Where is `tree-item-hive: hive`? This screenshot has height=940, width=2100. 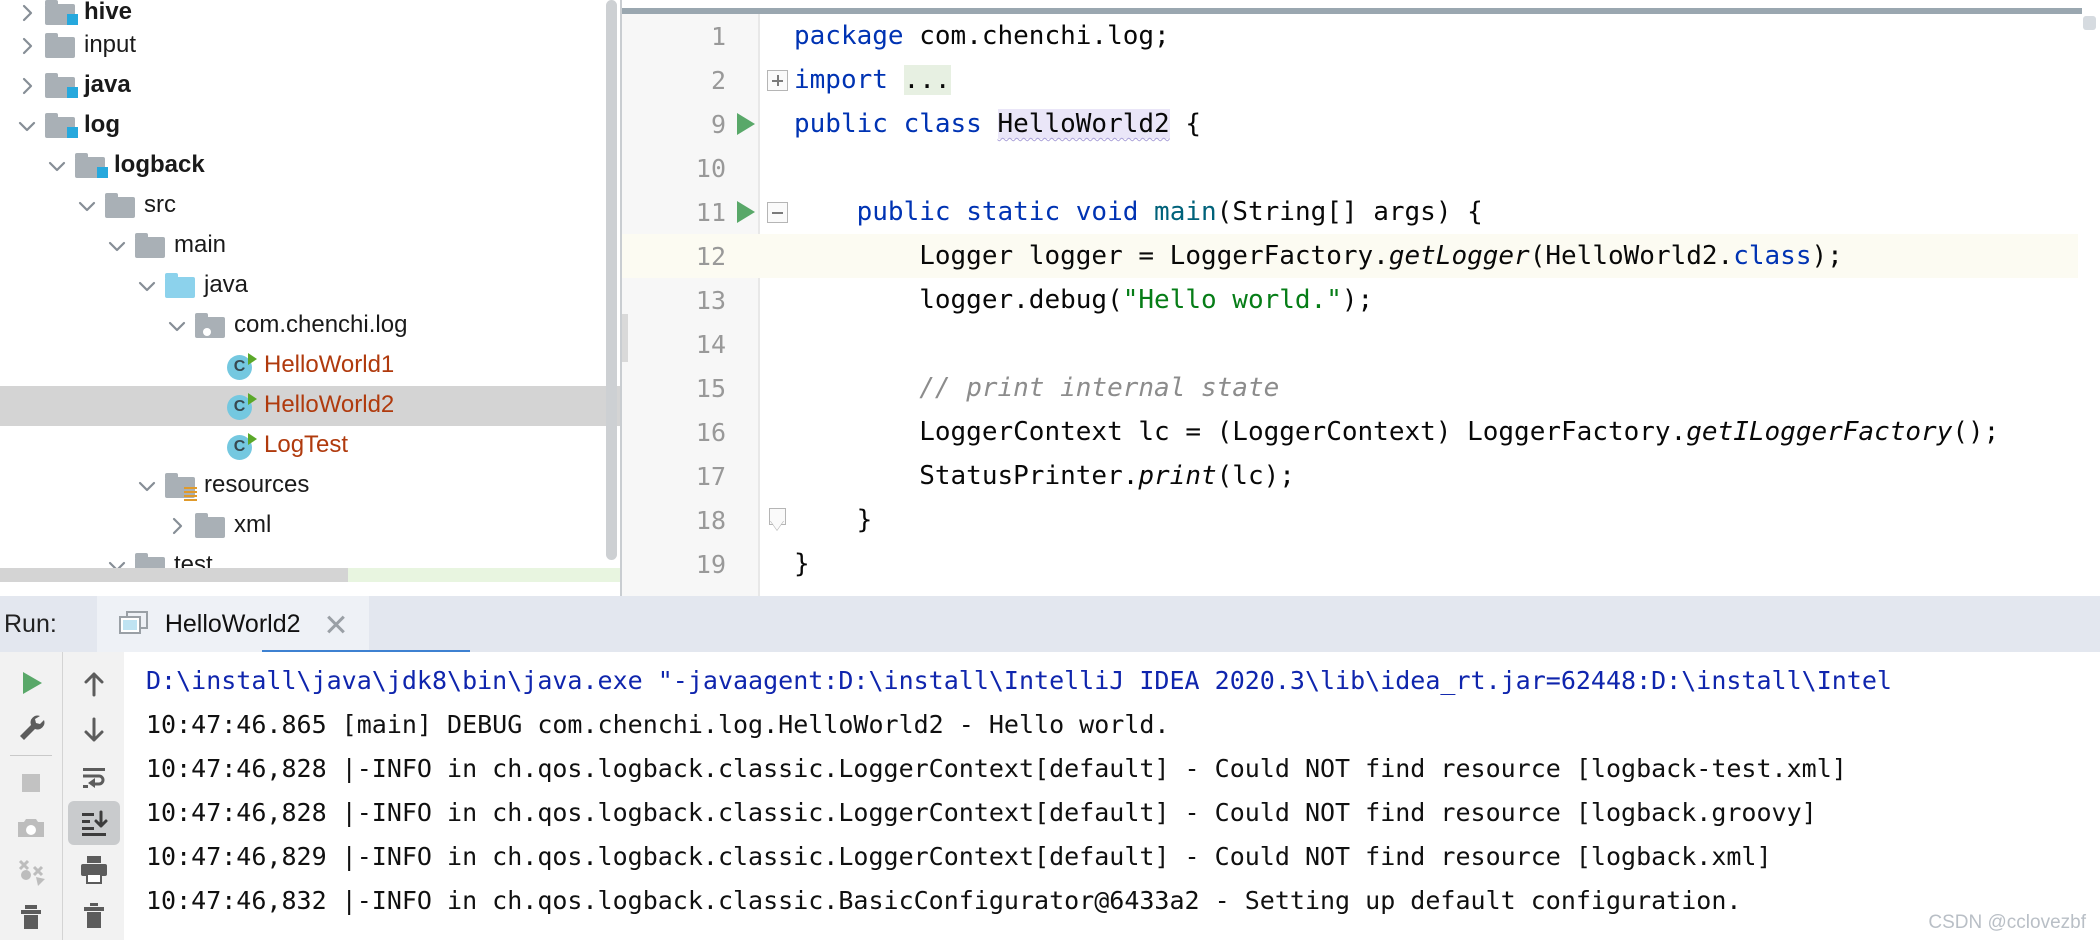 tree-item-hive: hive is located at coordinates (311, 13).